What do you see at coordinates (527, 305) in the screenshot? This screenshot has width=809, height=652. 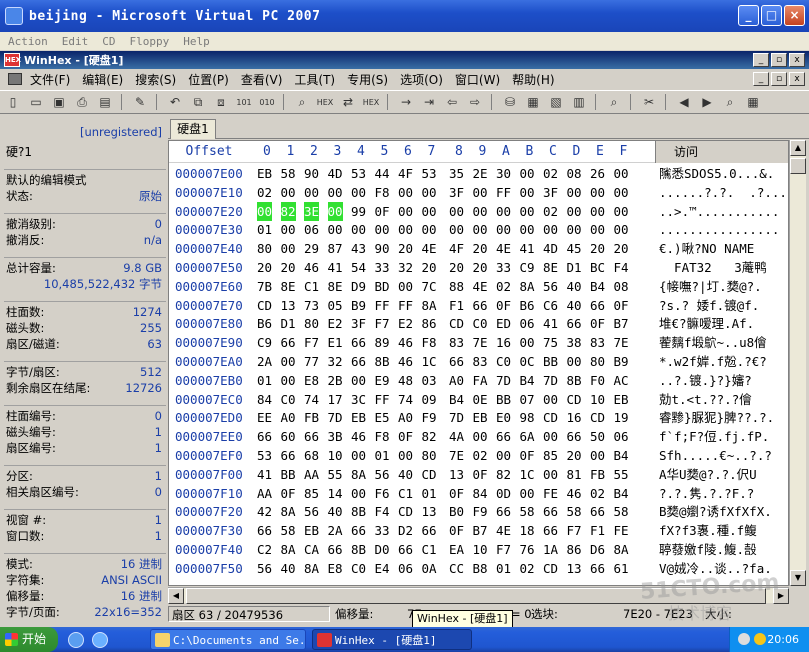 I see `hex-byte: B6` at bounding box center [527, 305].